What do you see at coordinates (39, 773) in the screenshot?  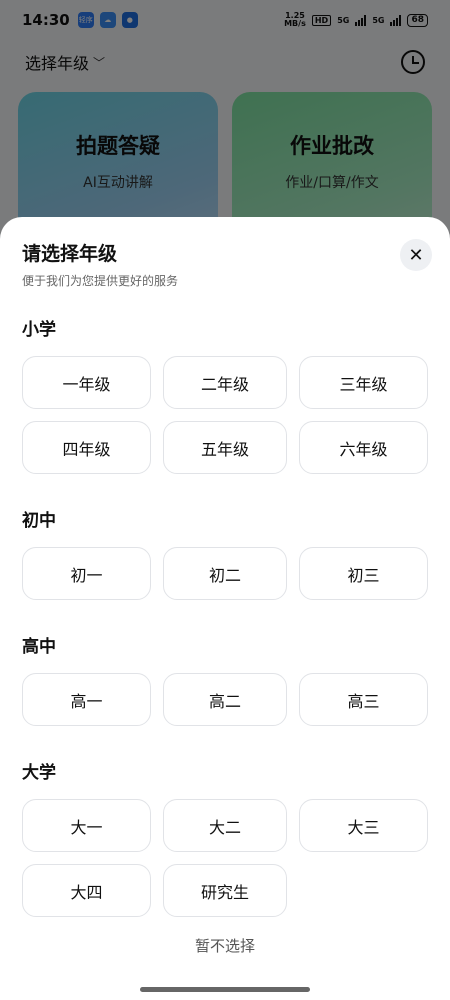 I see `section-title-university: 大学` at bounding box center [39, 773].